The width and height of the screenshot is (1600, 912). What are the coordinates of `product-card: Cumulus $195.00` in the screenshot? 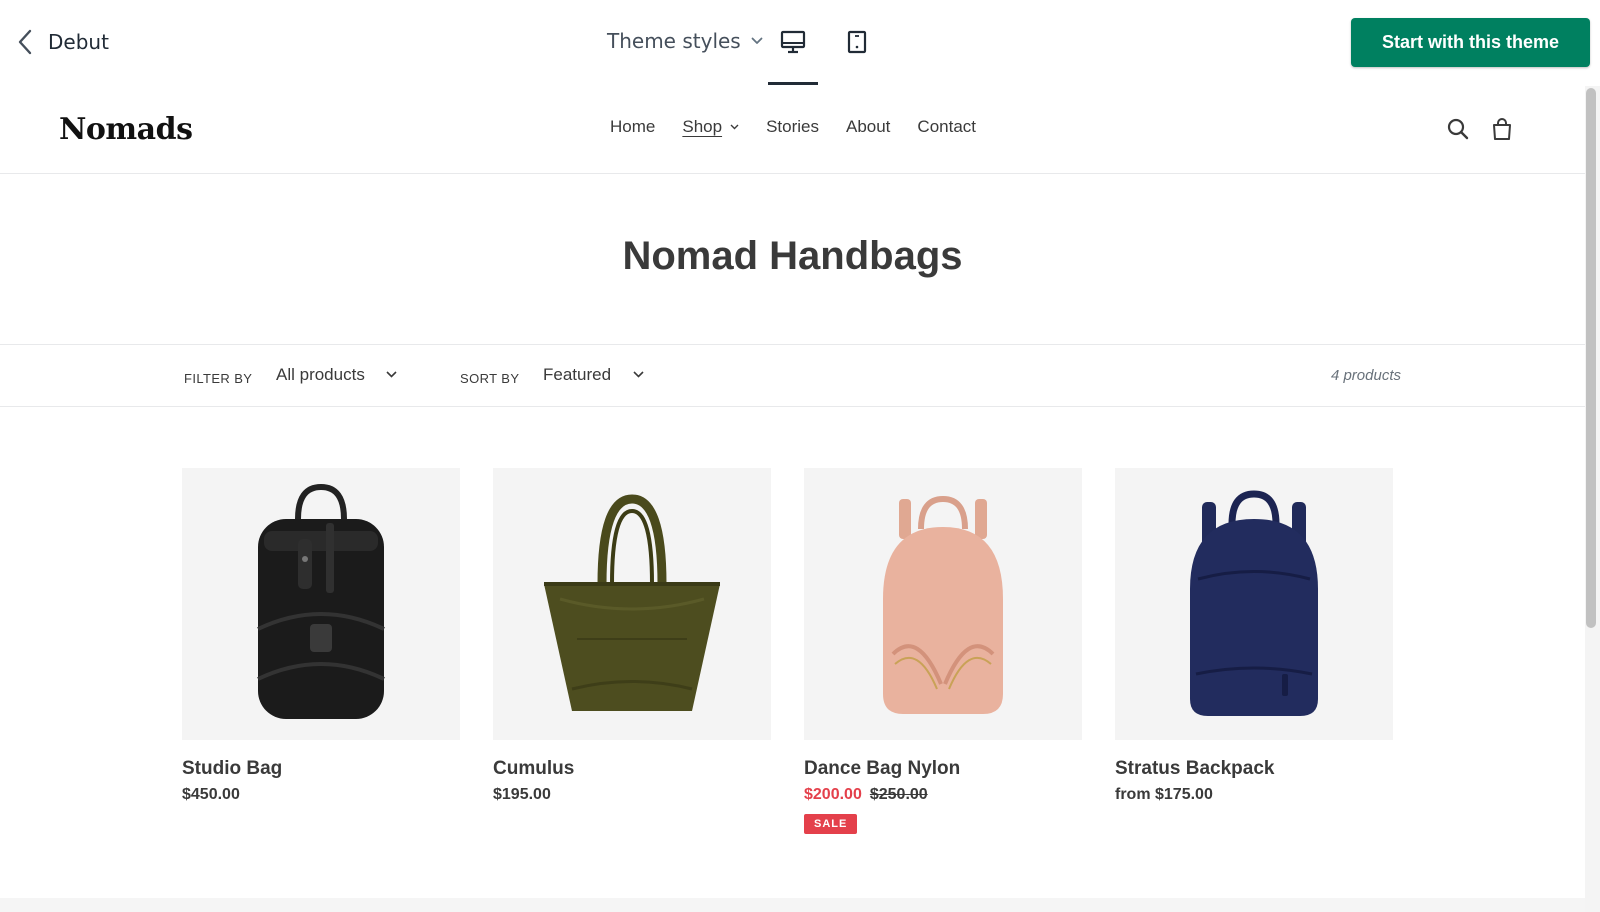 It's located at (632, 636).